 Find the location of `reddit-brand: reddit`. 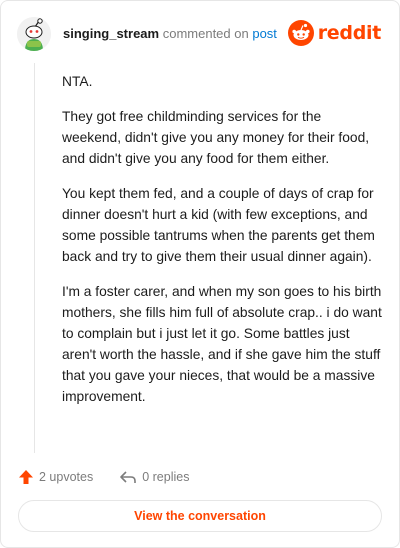

reddit-brand: reddit is located at coordinates (334, 33).